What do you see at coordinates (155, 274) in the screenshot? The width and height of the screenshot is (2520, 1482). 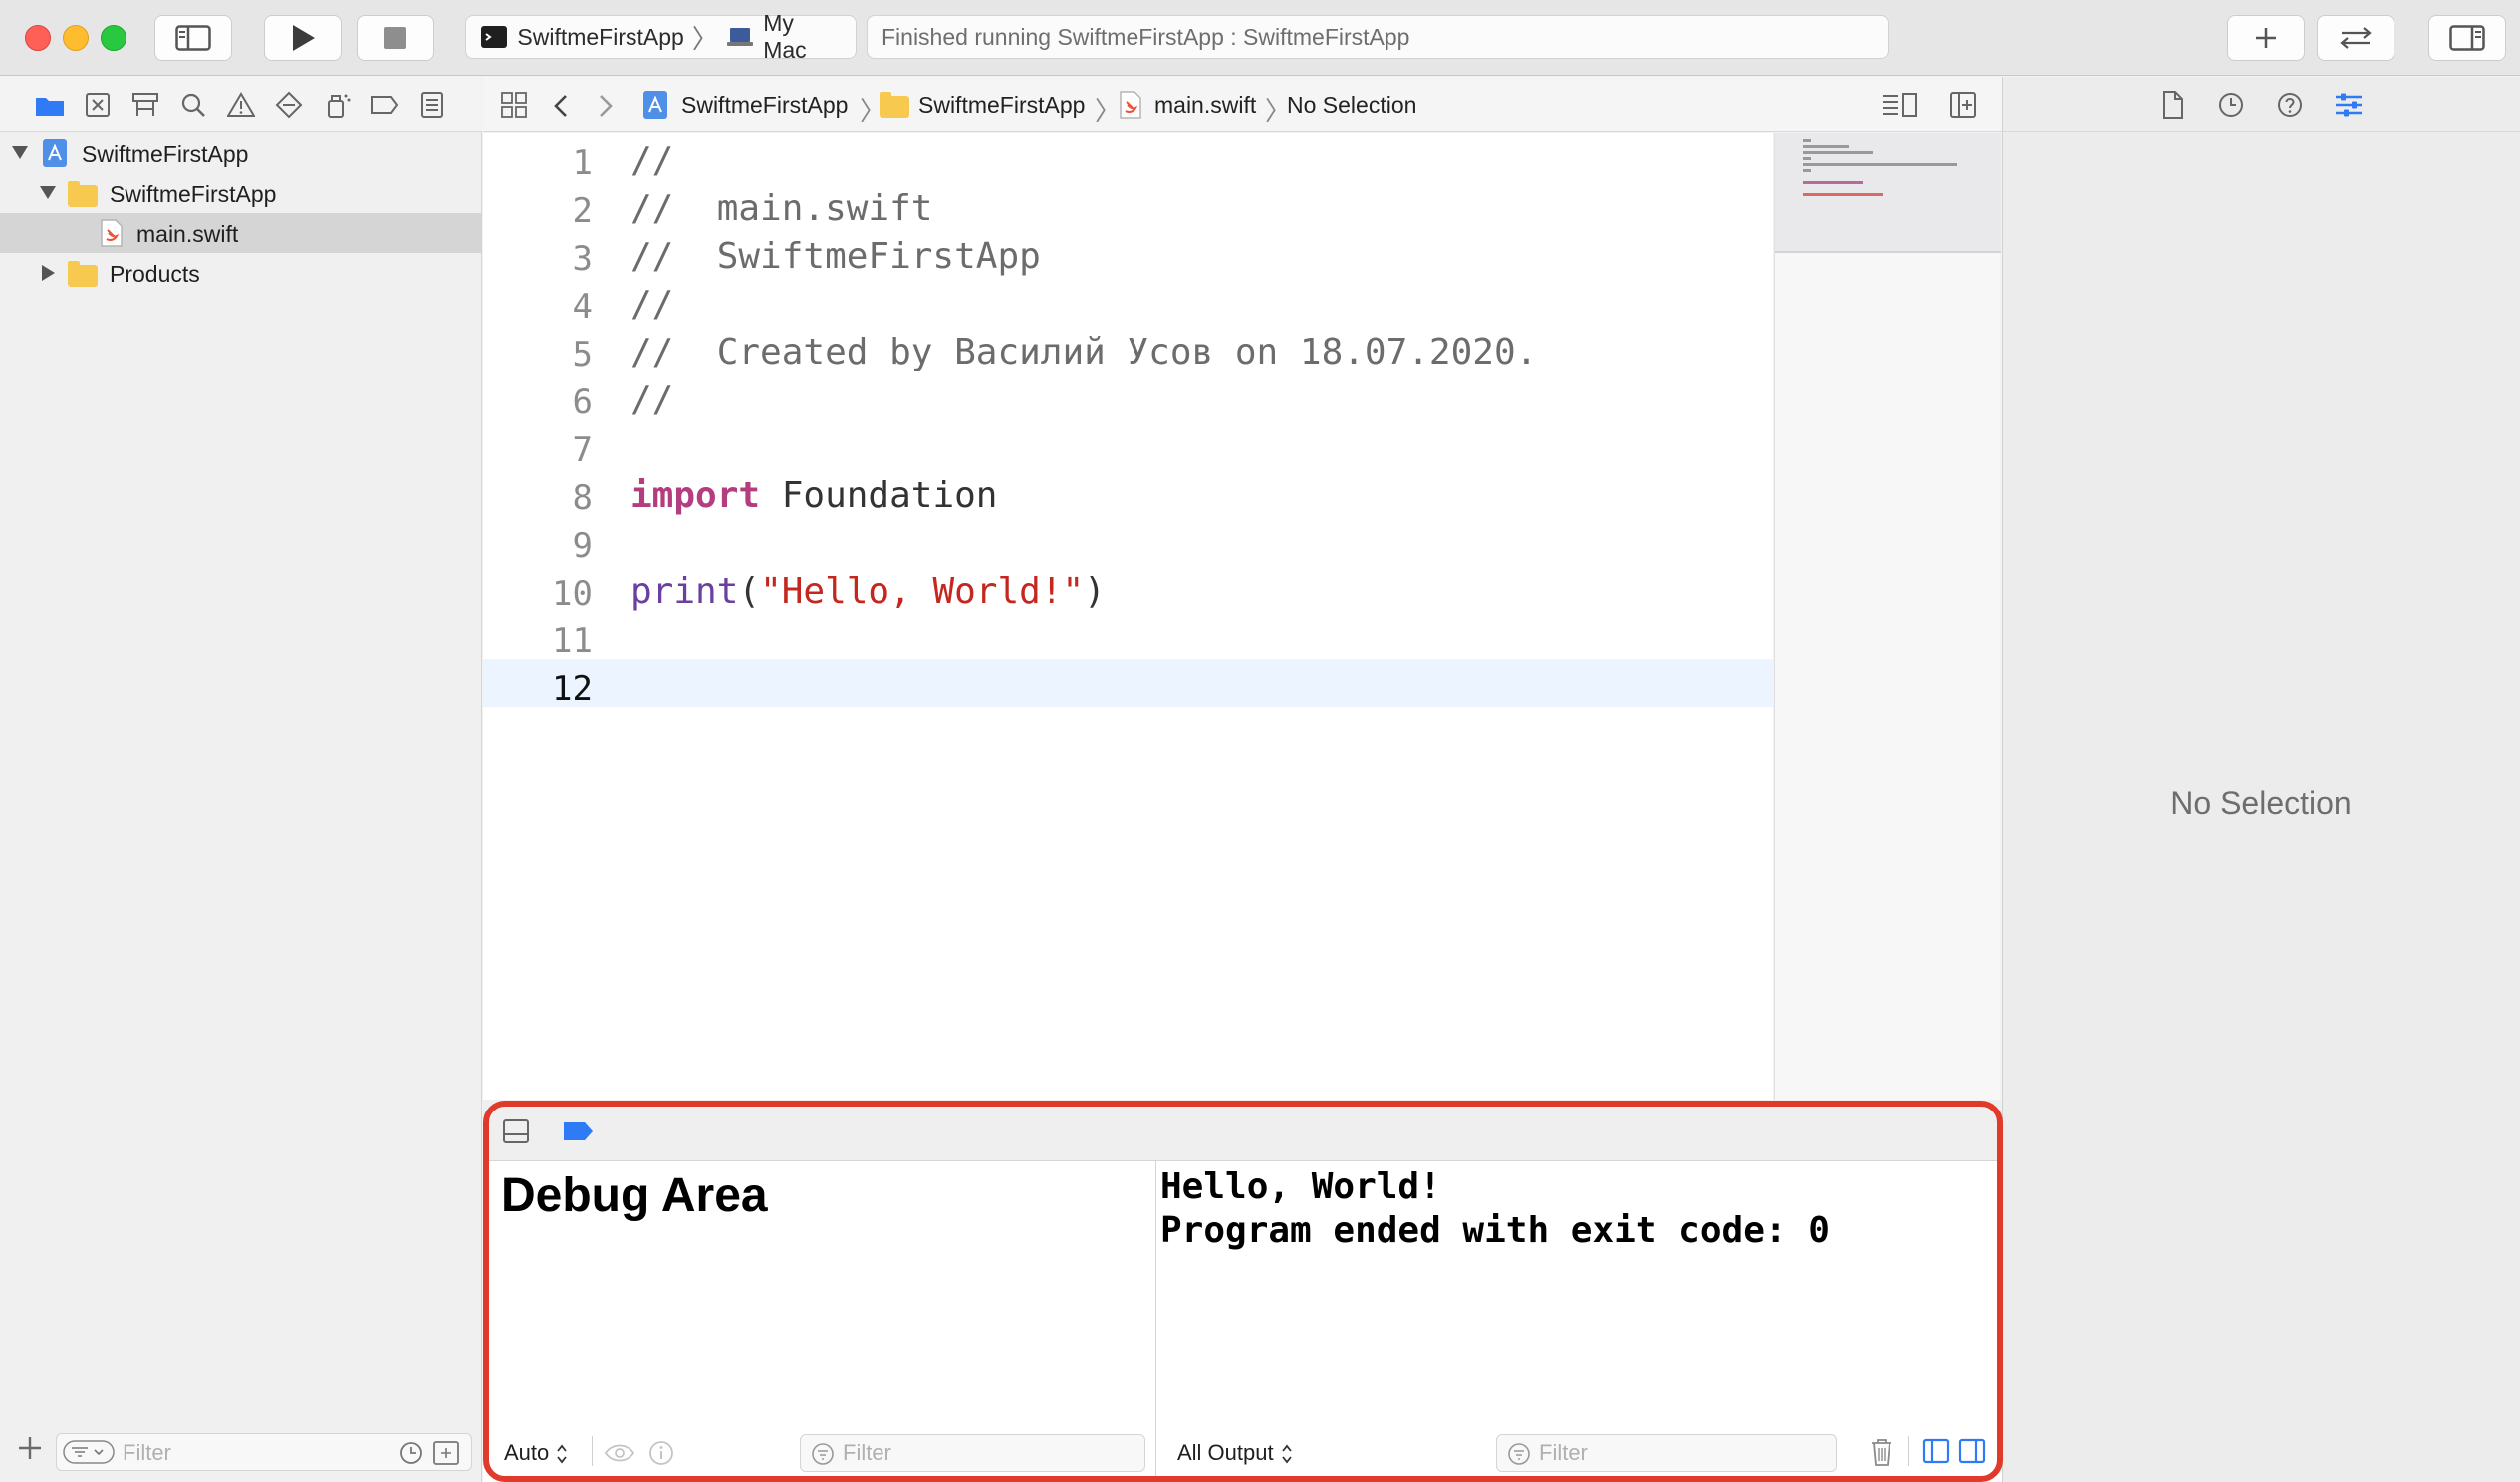 I see `tree-item-label: Products` at bounding box center [155, 274].